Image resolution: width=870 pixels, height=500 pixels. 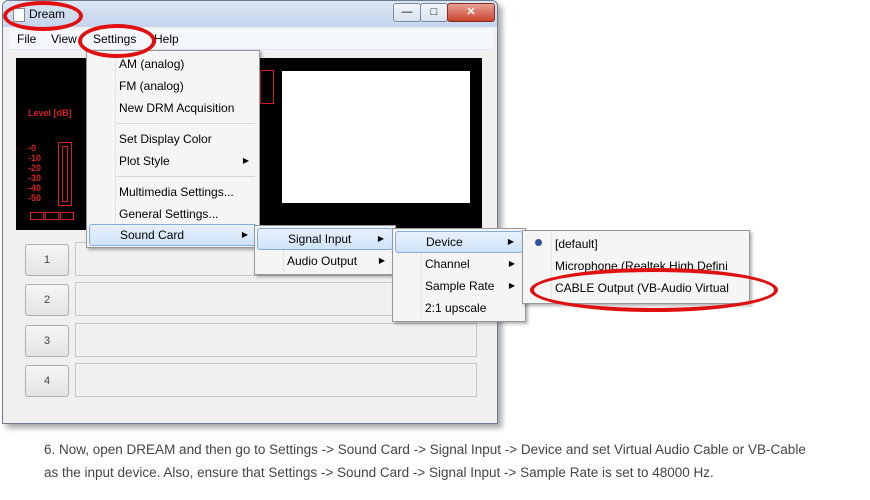 I want to click on menu-item-label: AM (analog), so click(x=152, y=64).